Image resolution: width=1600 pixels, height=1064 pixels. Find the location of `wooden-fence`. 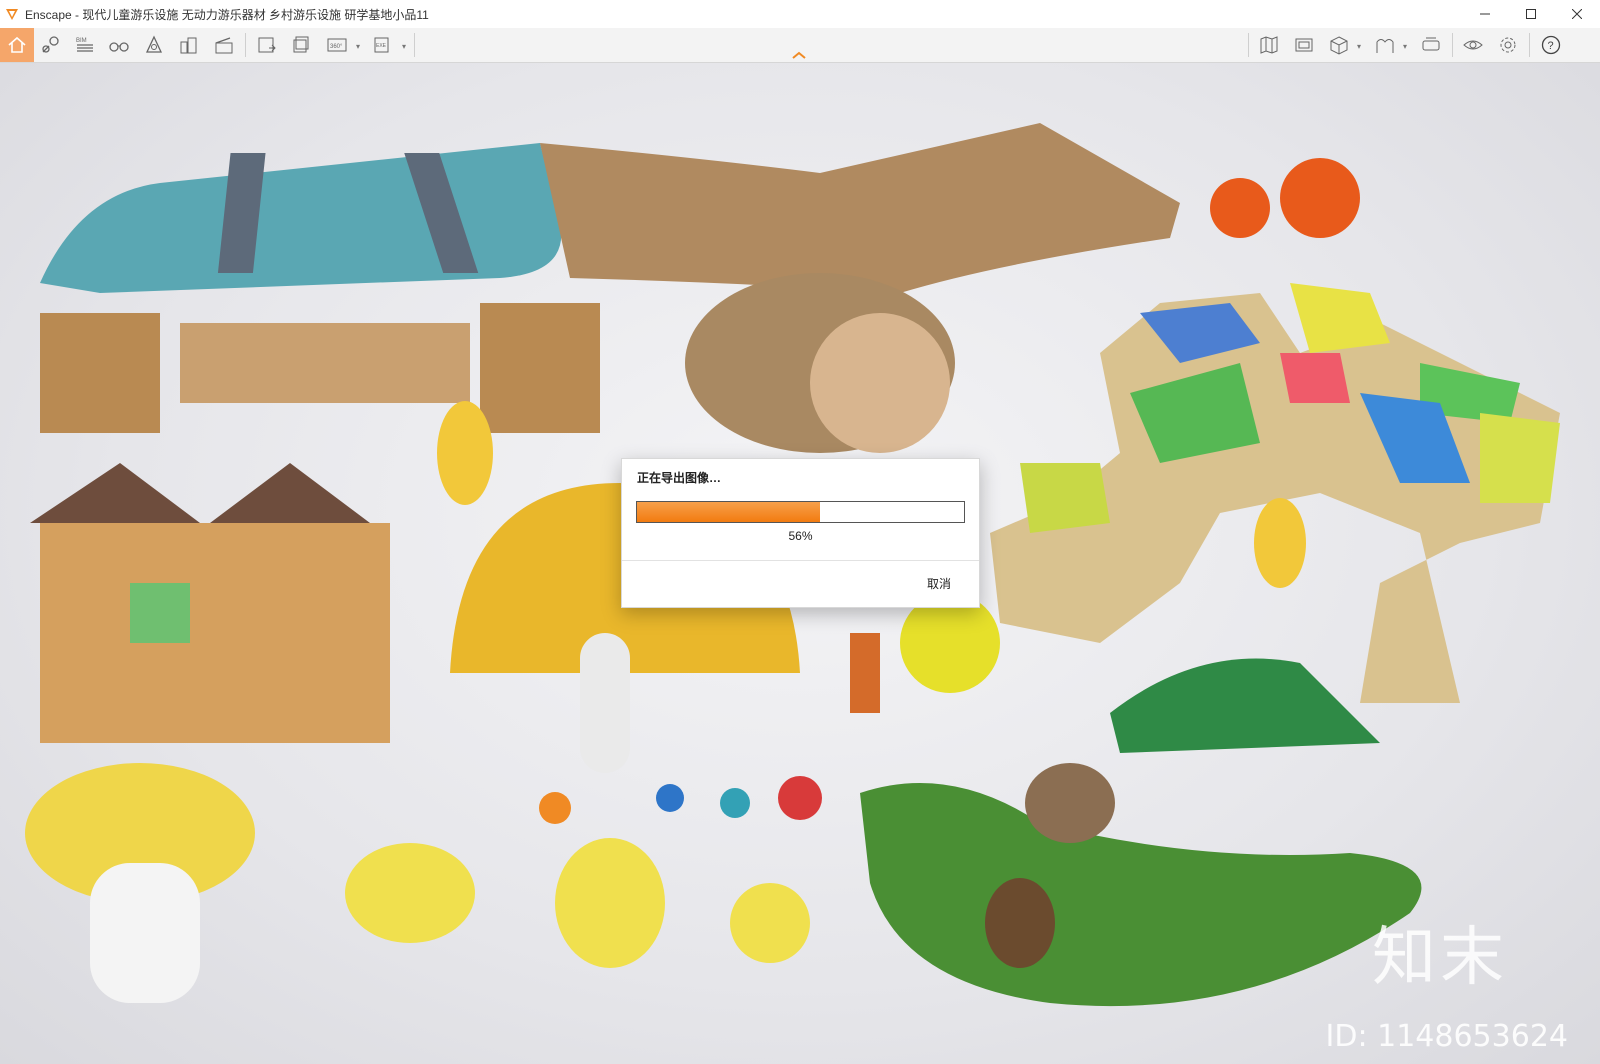

wooden-fence is located at coordinates (860, 208).